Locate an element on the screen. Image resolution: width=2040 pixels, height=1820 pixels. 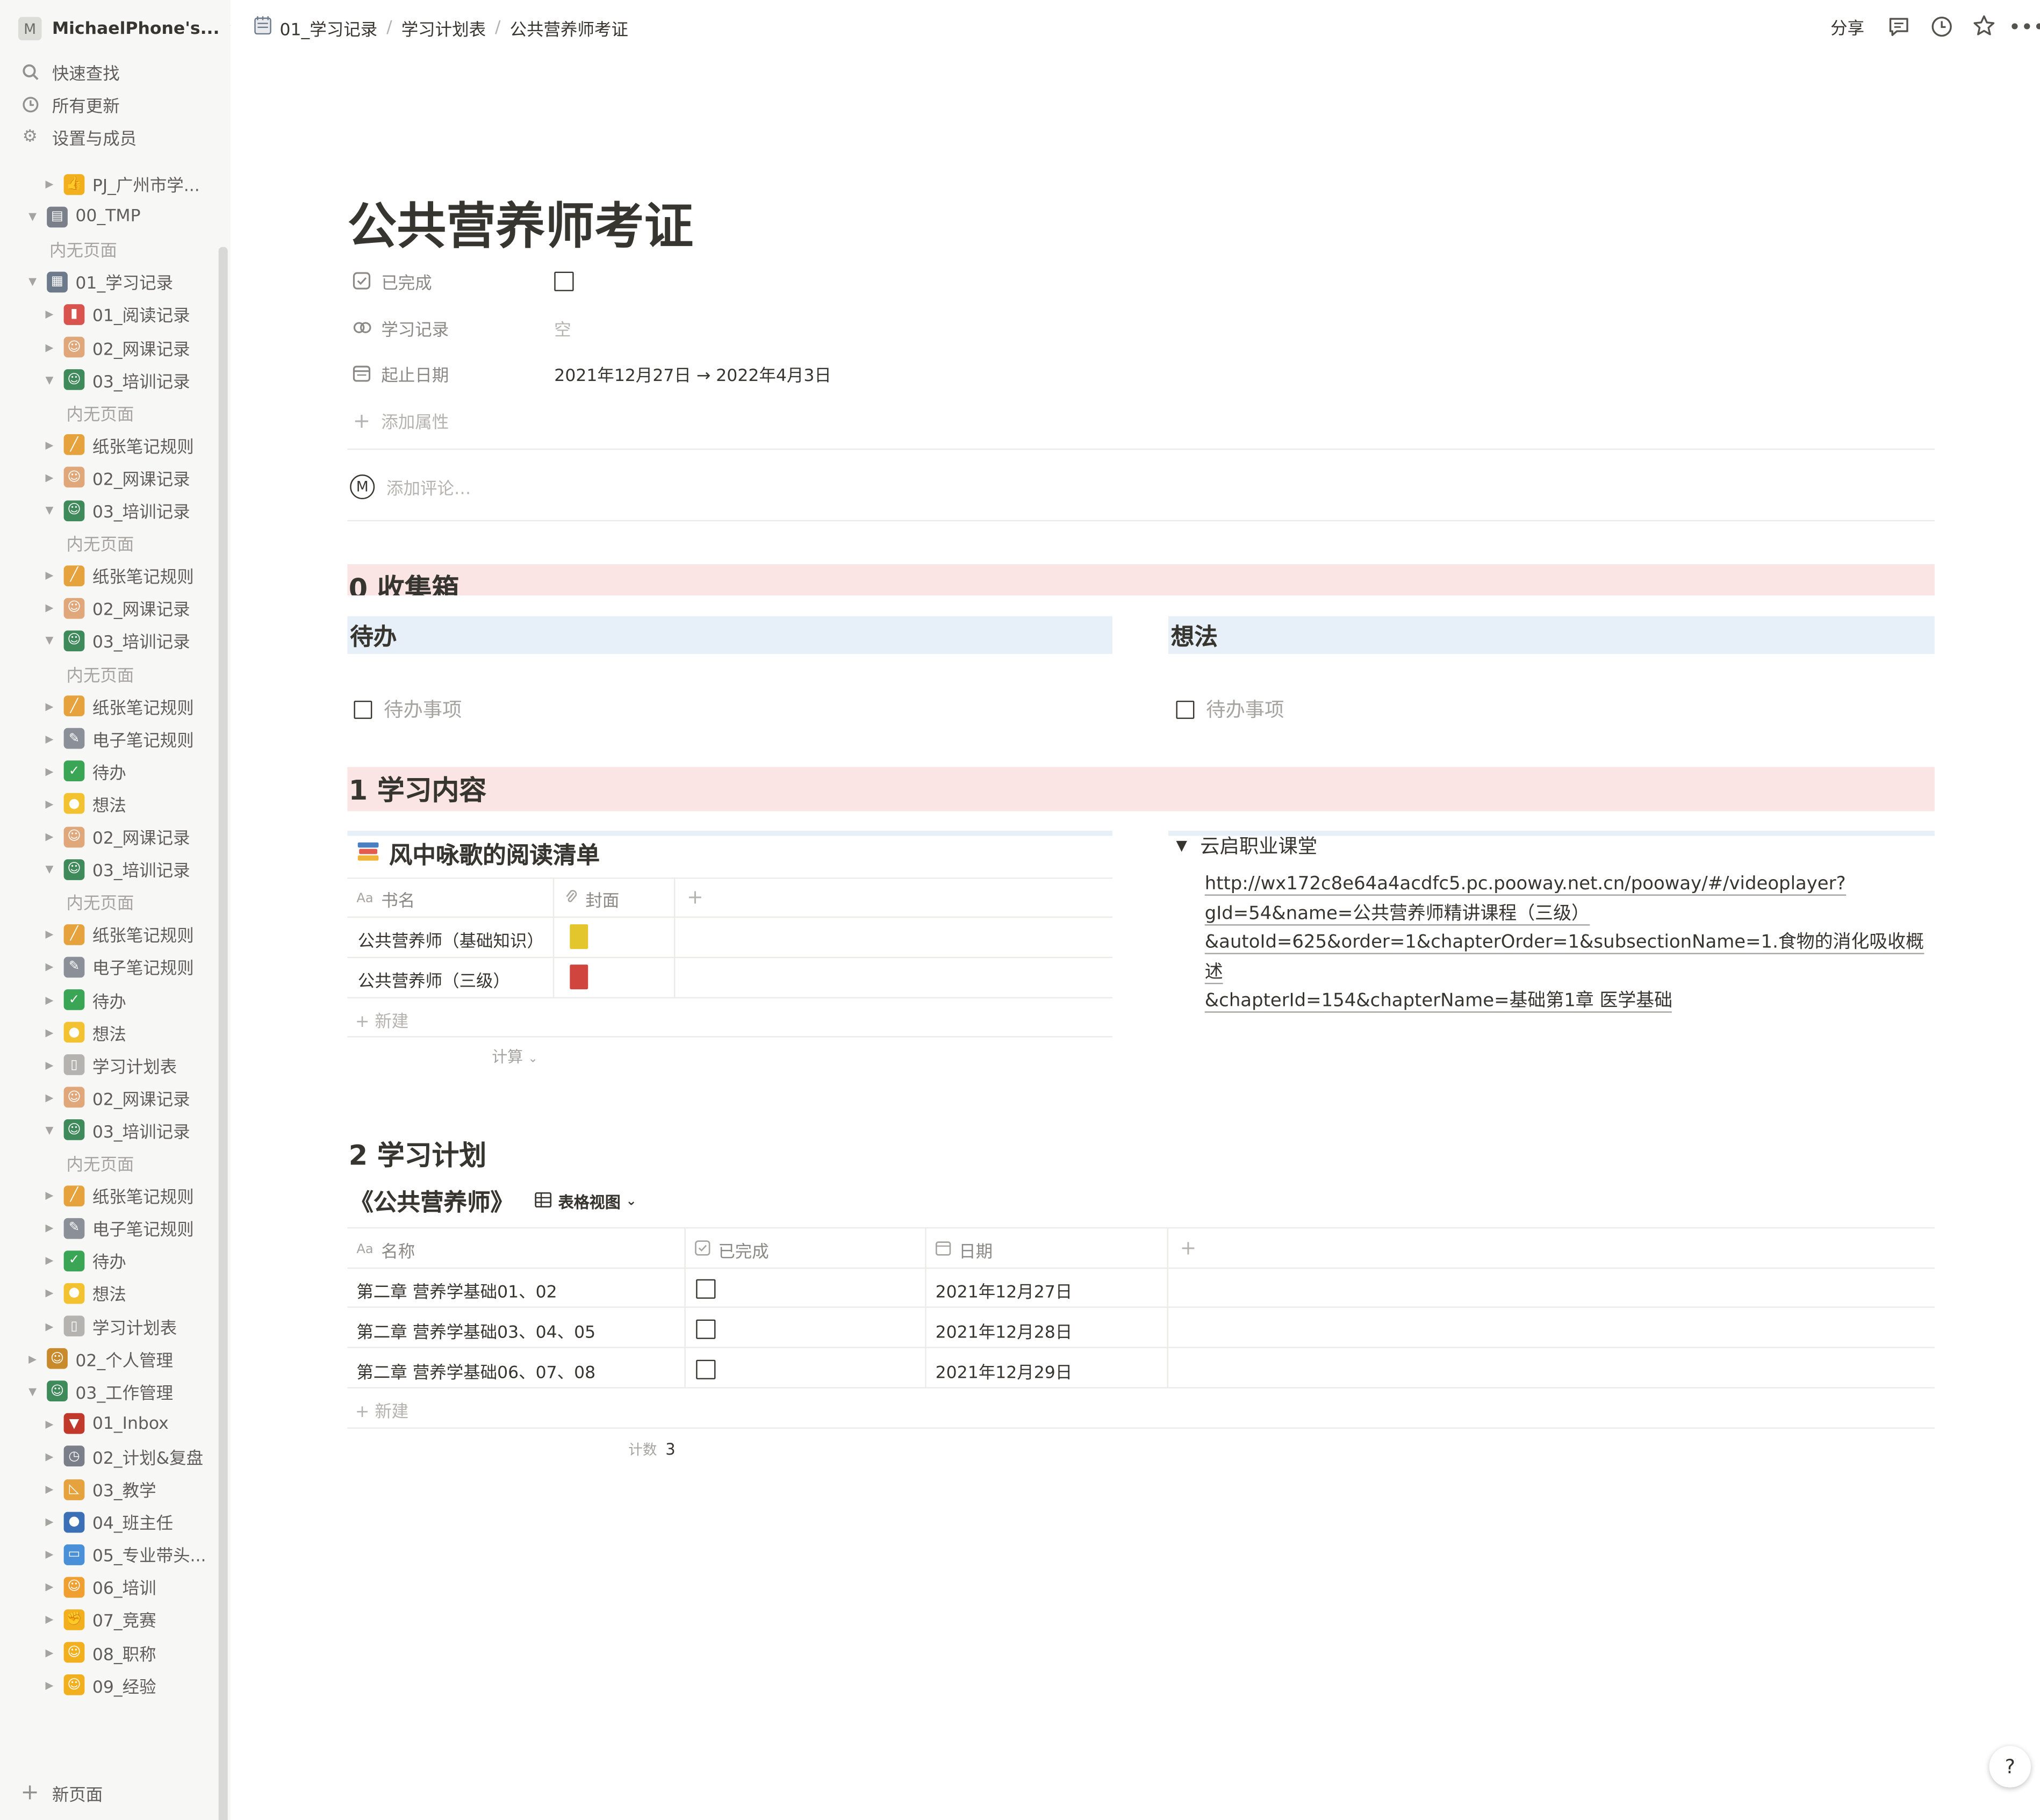
sidebar-item: ▶ ☺ 02_个人管理 is located at coordinates (98, 1358).